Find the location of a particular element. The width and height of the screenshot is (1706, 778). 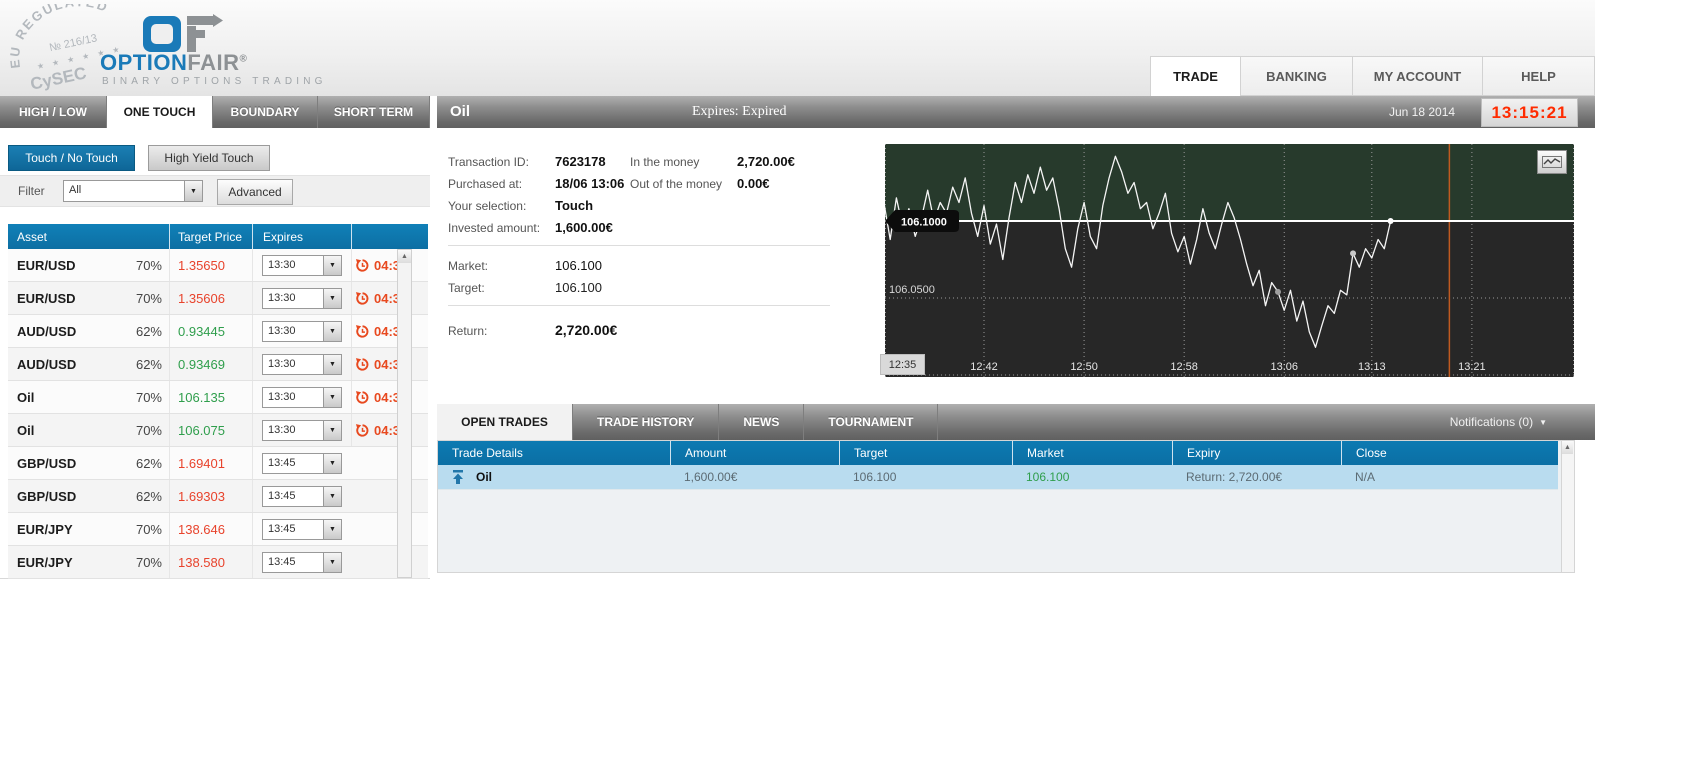

target-price: 138.580 is located at coordinates (201, 562).